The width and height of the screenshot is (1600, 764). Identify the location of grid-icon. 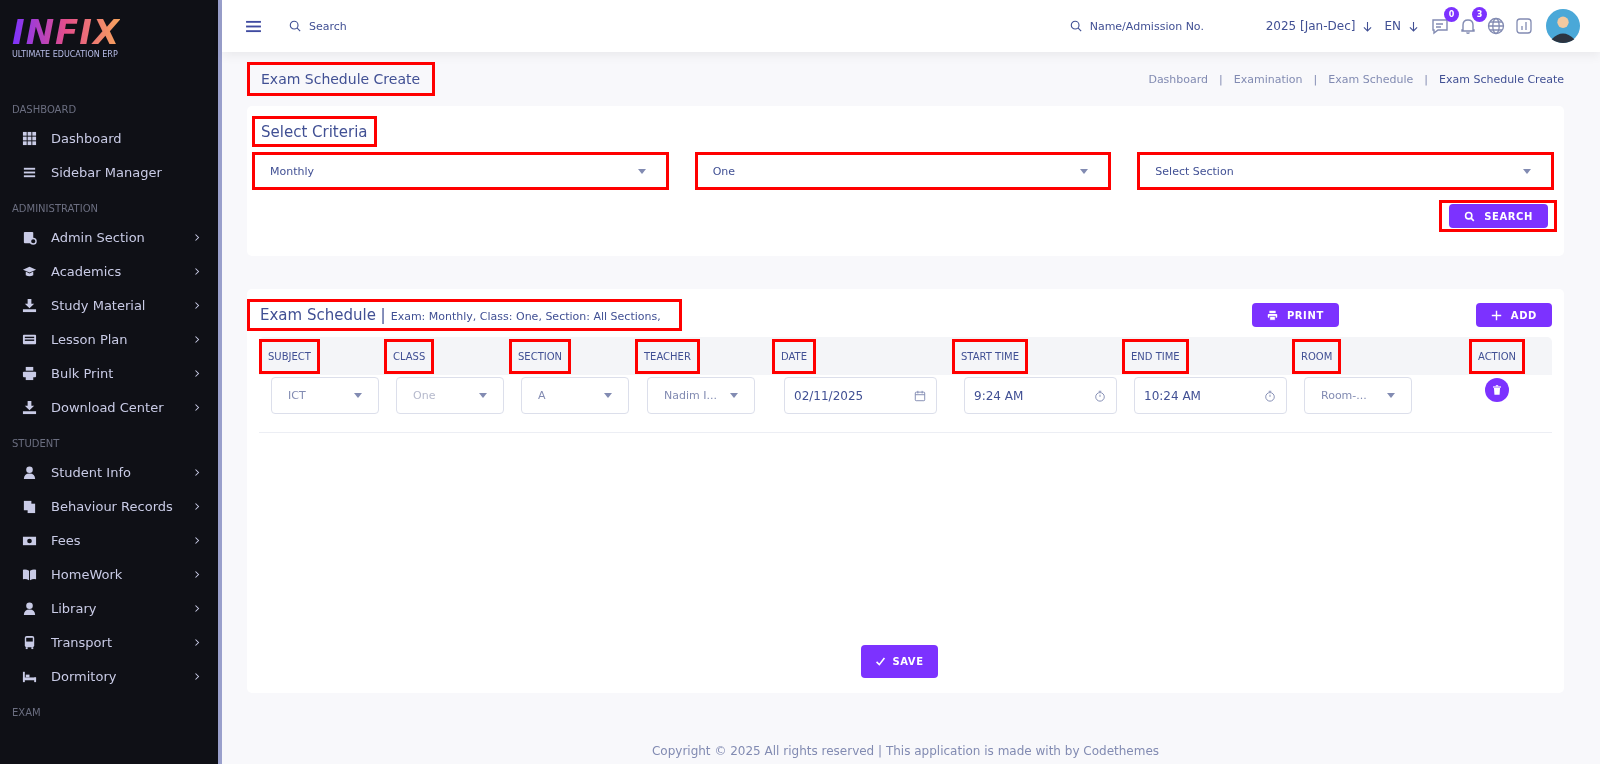
(29, 138).